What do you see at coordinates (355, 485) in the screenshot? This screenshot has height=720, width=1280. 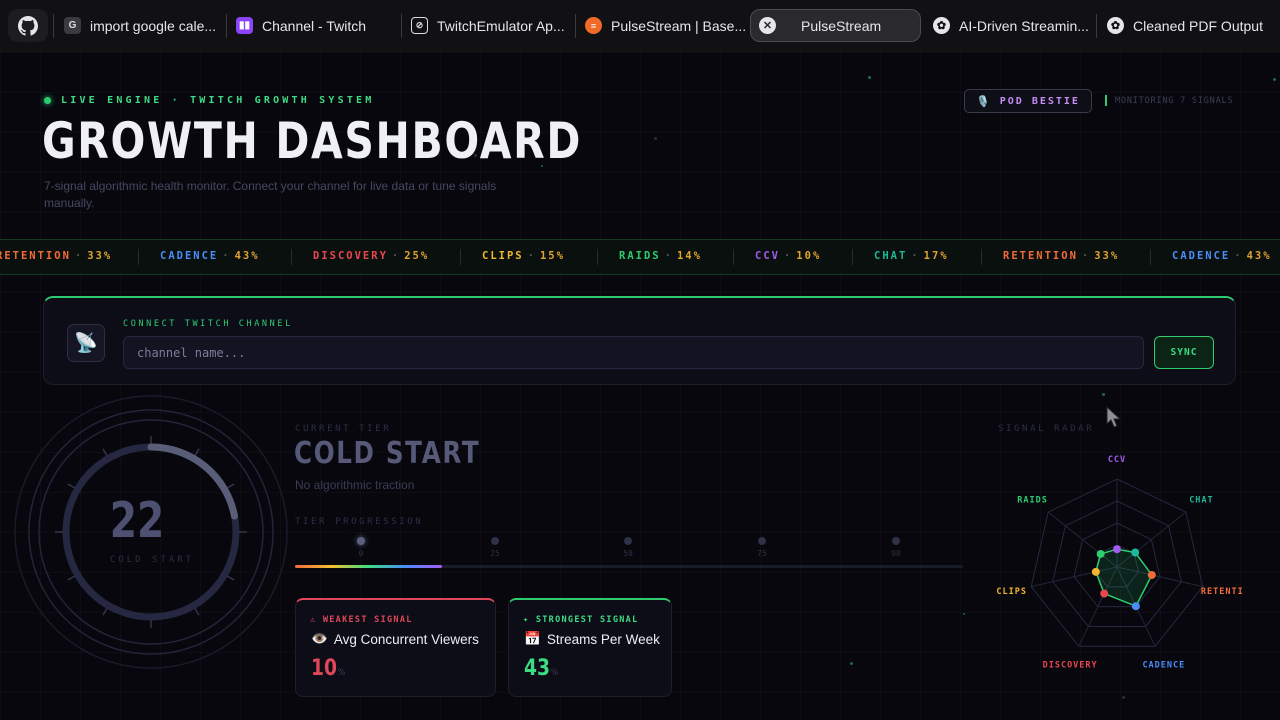 I see `current-tier-description: No algorithmic traction` at bounding box center [355, 485].